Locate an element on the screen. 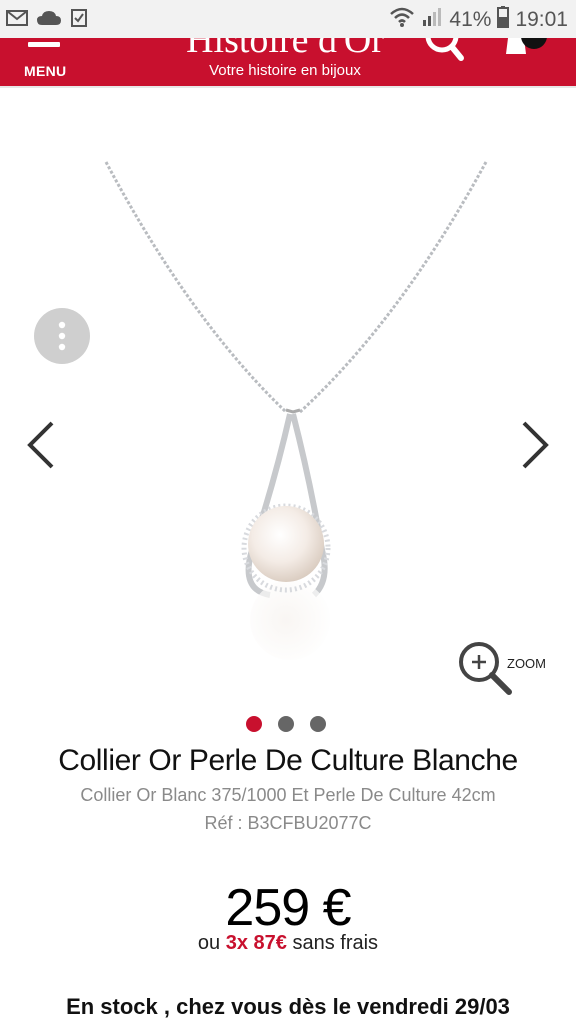 Image resolution: width=576 pixels, height=1024 pixels. carousel-dots is located at coordinates (286, 724).